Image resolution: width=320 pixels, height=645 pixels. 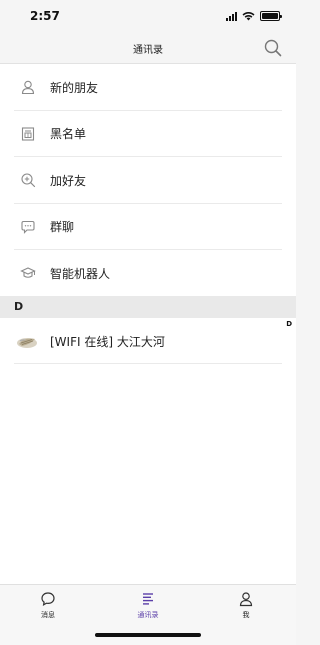 I want to click on menu-item-add-friend: 加好友, so click(x=148, y=180).